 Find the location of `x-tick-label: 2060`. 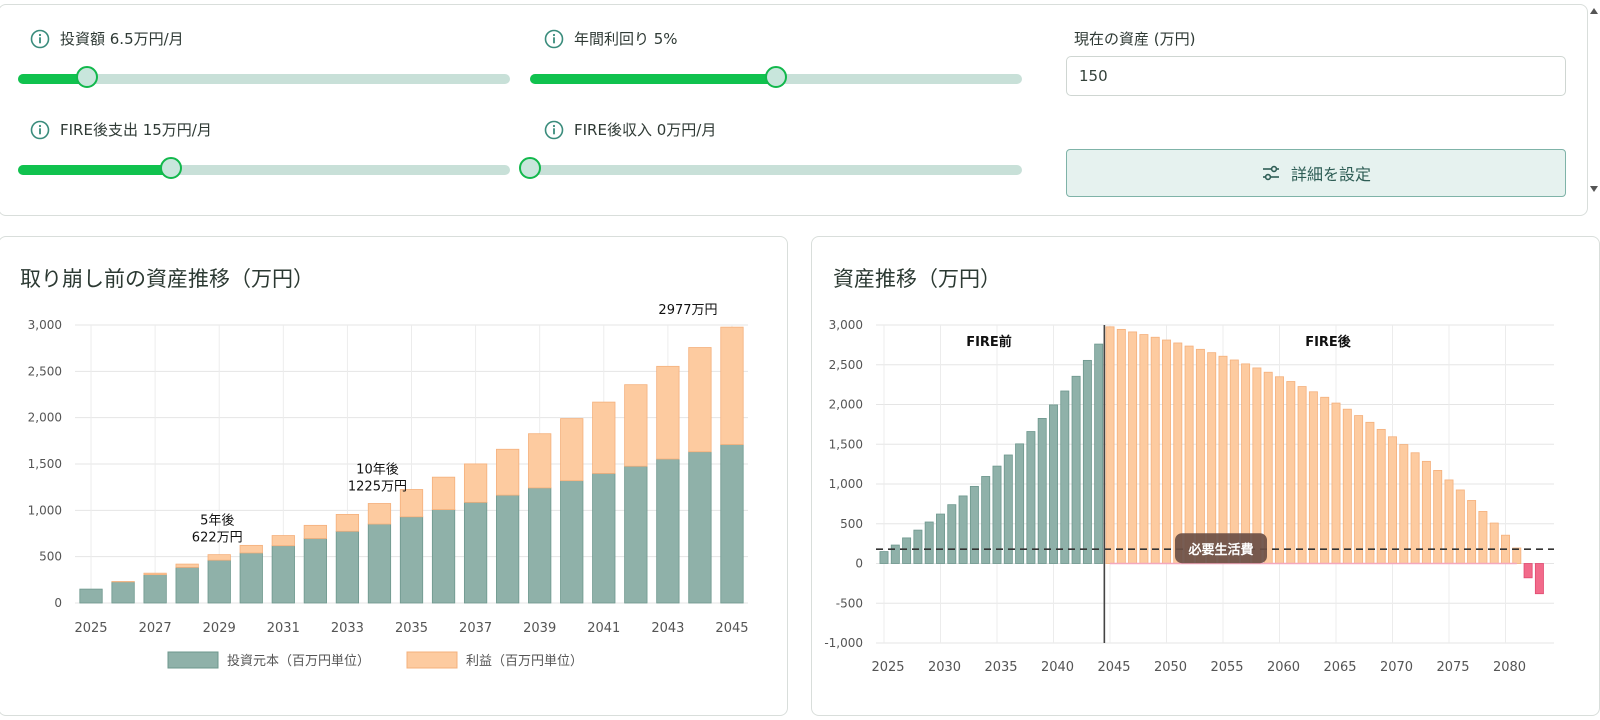

x-tick-label: 2060 is located at coordinates (1283, 667).